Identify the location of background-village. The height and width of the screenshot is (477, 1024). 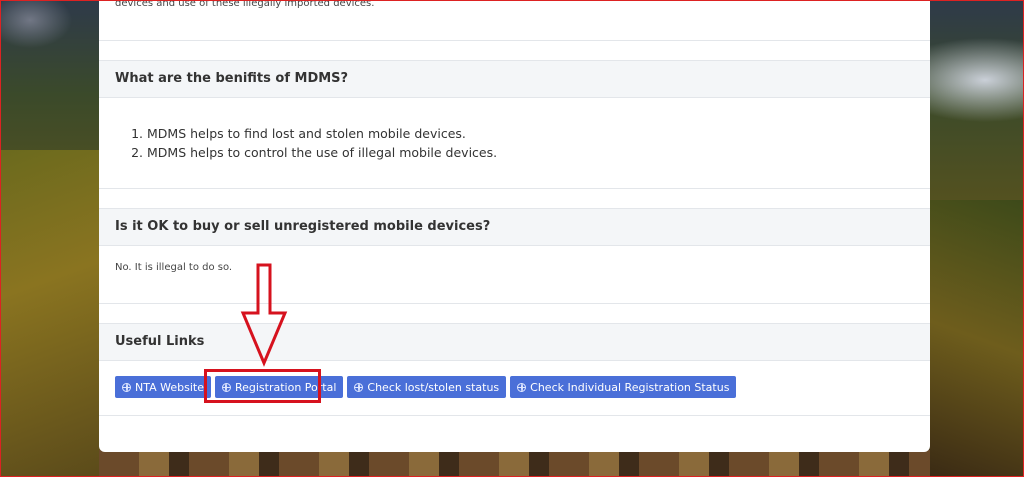
(514, 463).